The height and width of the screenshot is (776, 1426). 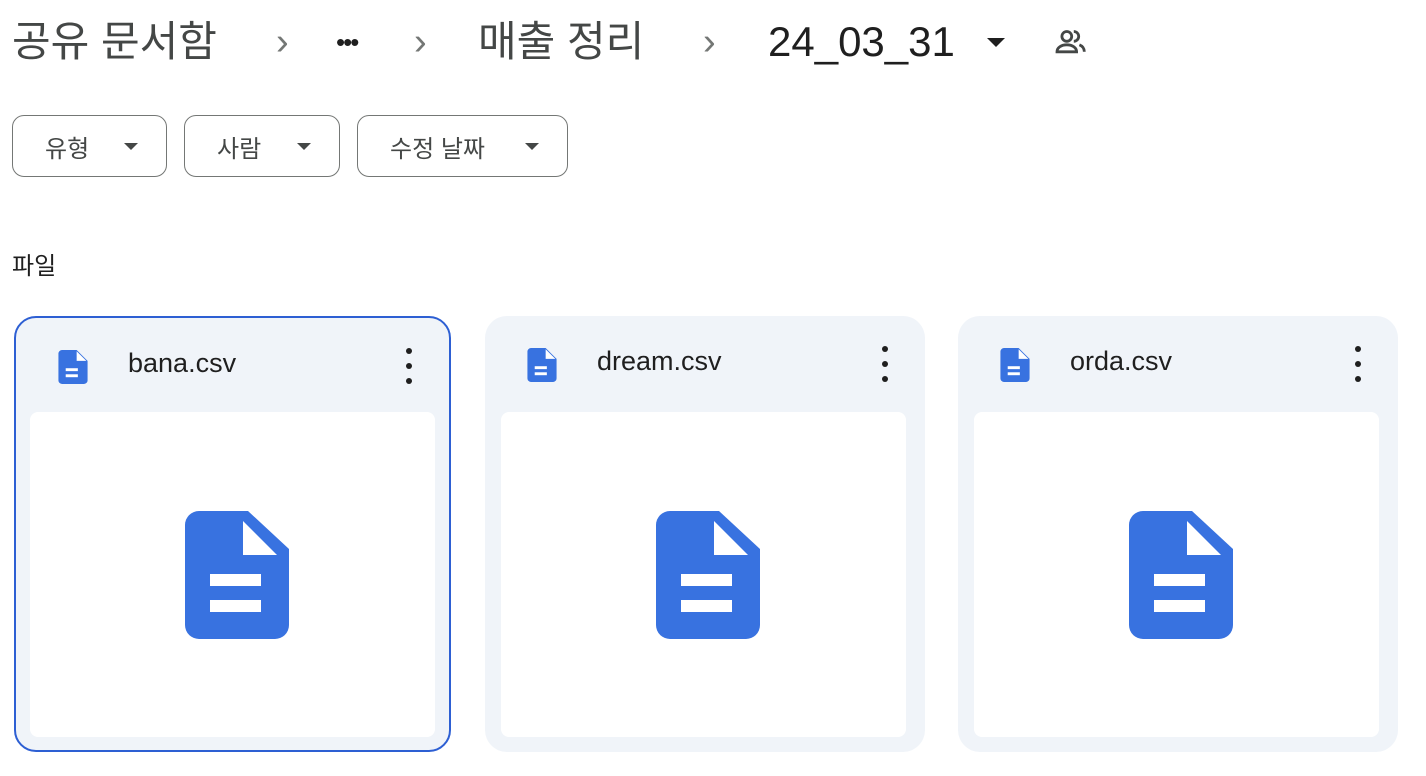 What do you see at coordinates (34, 266) in the screenshot?
I see `section-title-files: 파일` at bounding box center [34, 266].